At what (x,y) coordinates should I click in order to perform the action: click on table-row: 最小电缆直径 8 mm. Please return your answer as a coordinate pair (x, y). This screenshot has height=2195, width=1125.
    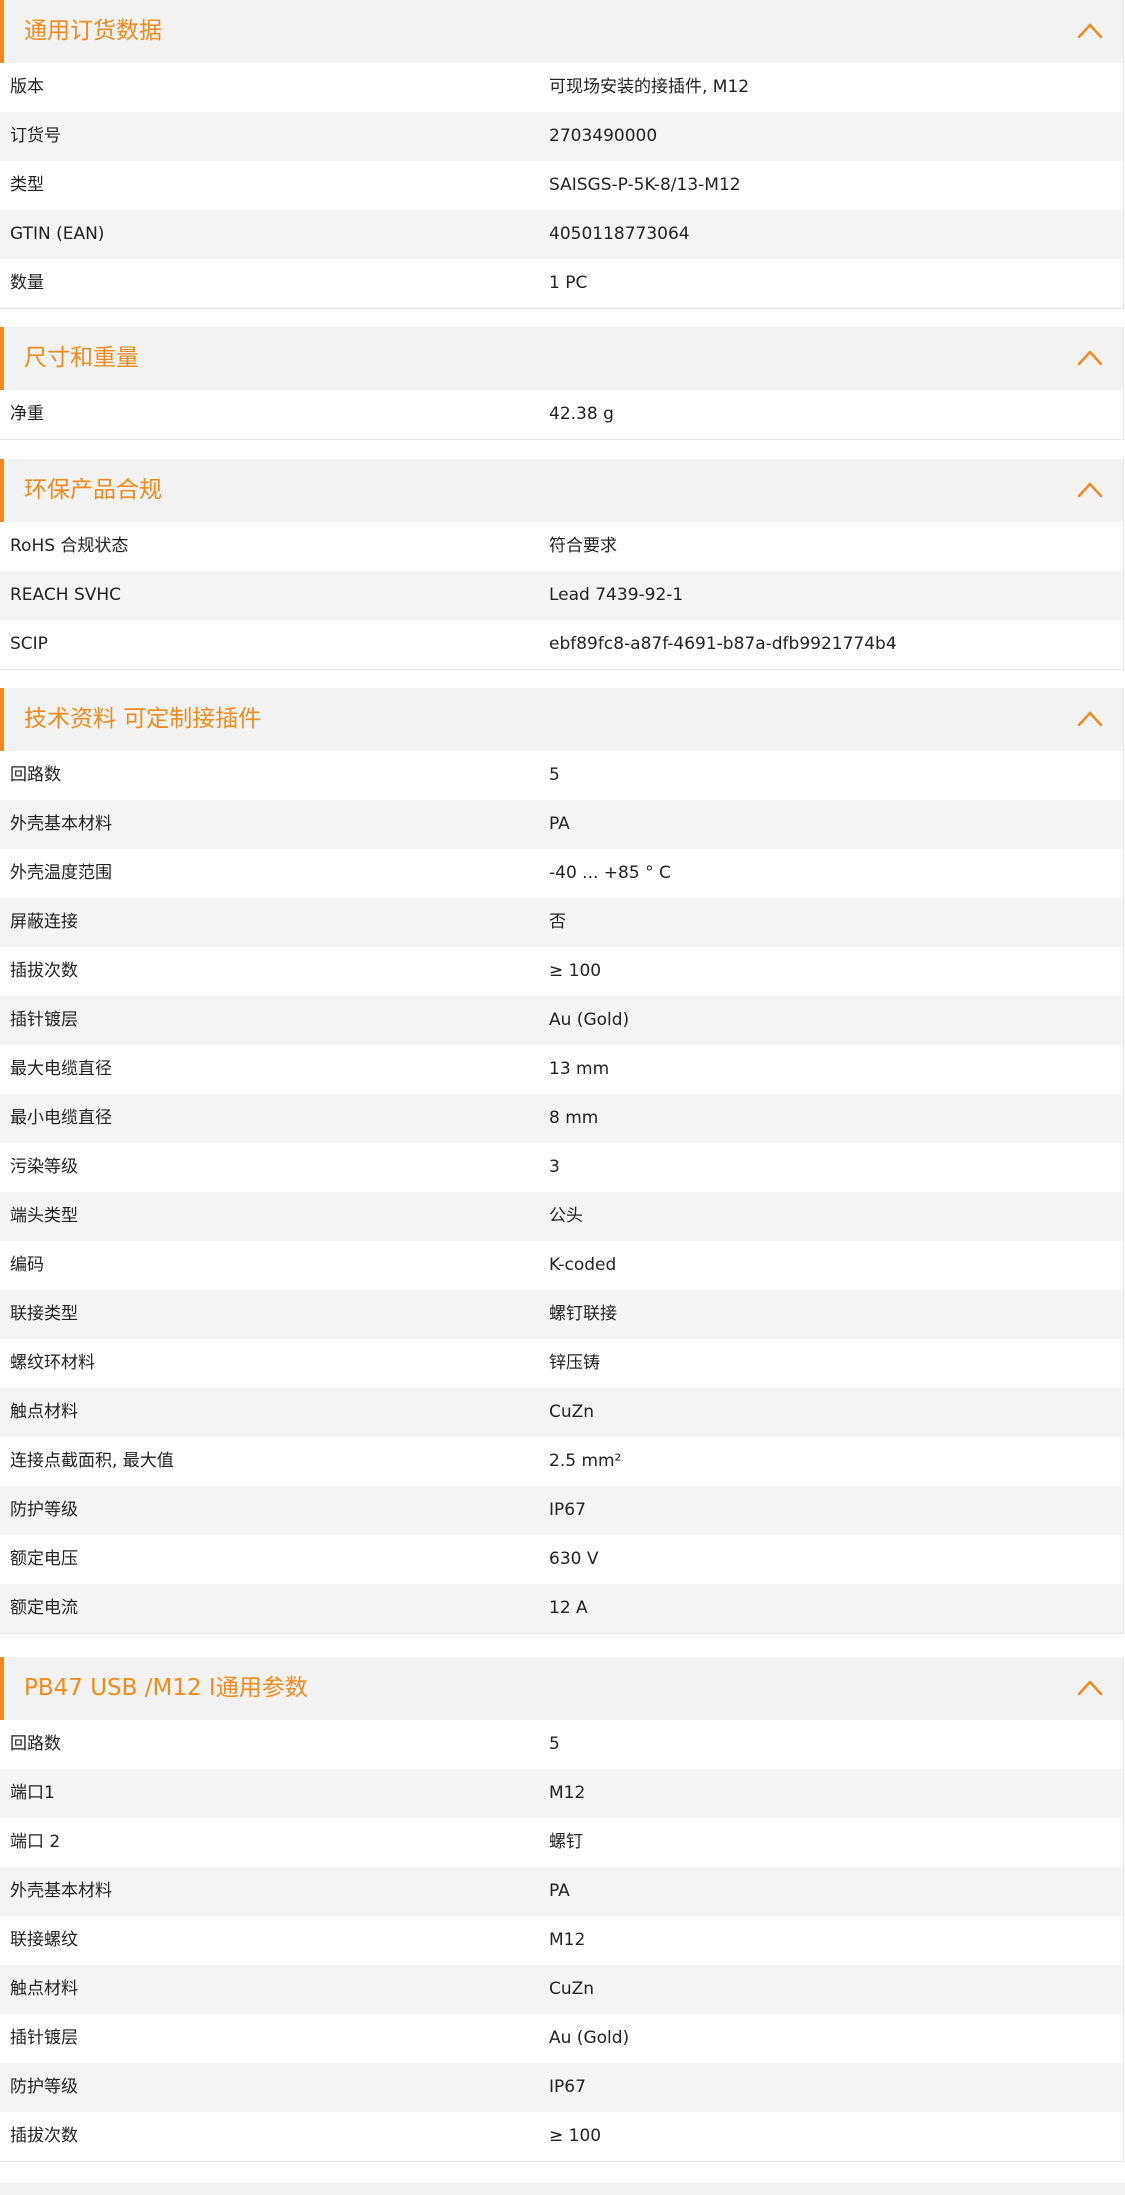
    Looking at the image, I should click on (561, 1118).